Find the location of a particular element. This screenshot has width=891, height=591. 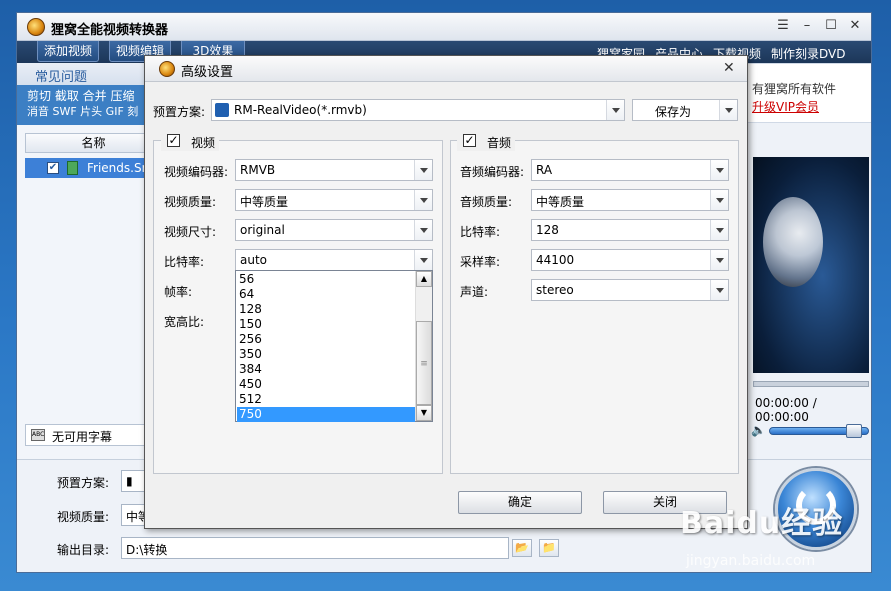

volume-slider is located at coordinates (819, 431).